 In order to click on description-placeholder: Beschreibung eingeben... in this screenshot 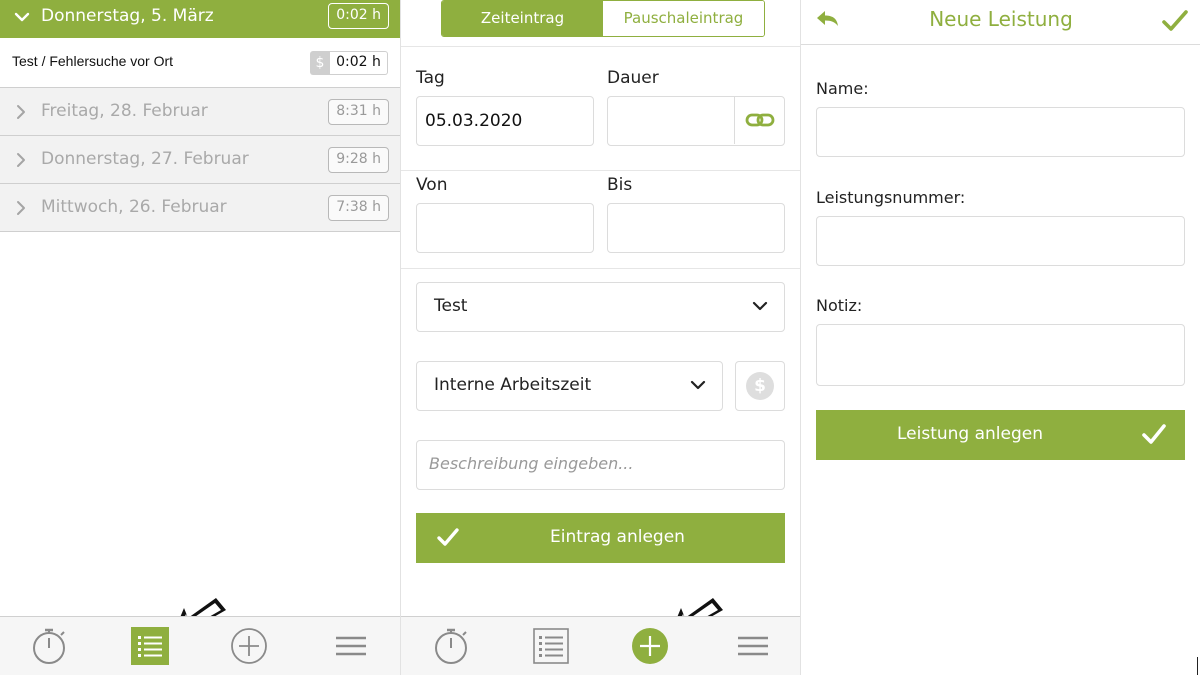, I will do `click(531, 463)`.